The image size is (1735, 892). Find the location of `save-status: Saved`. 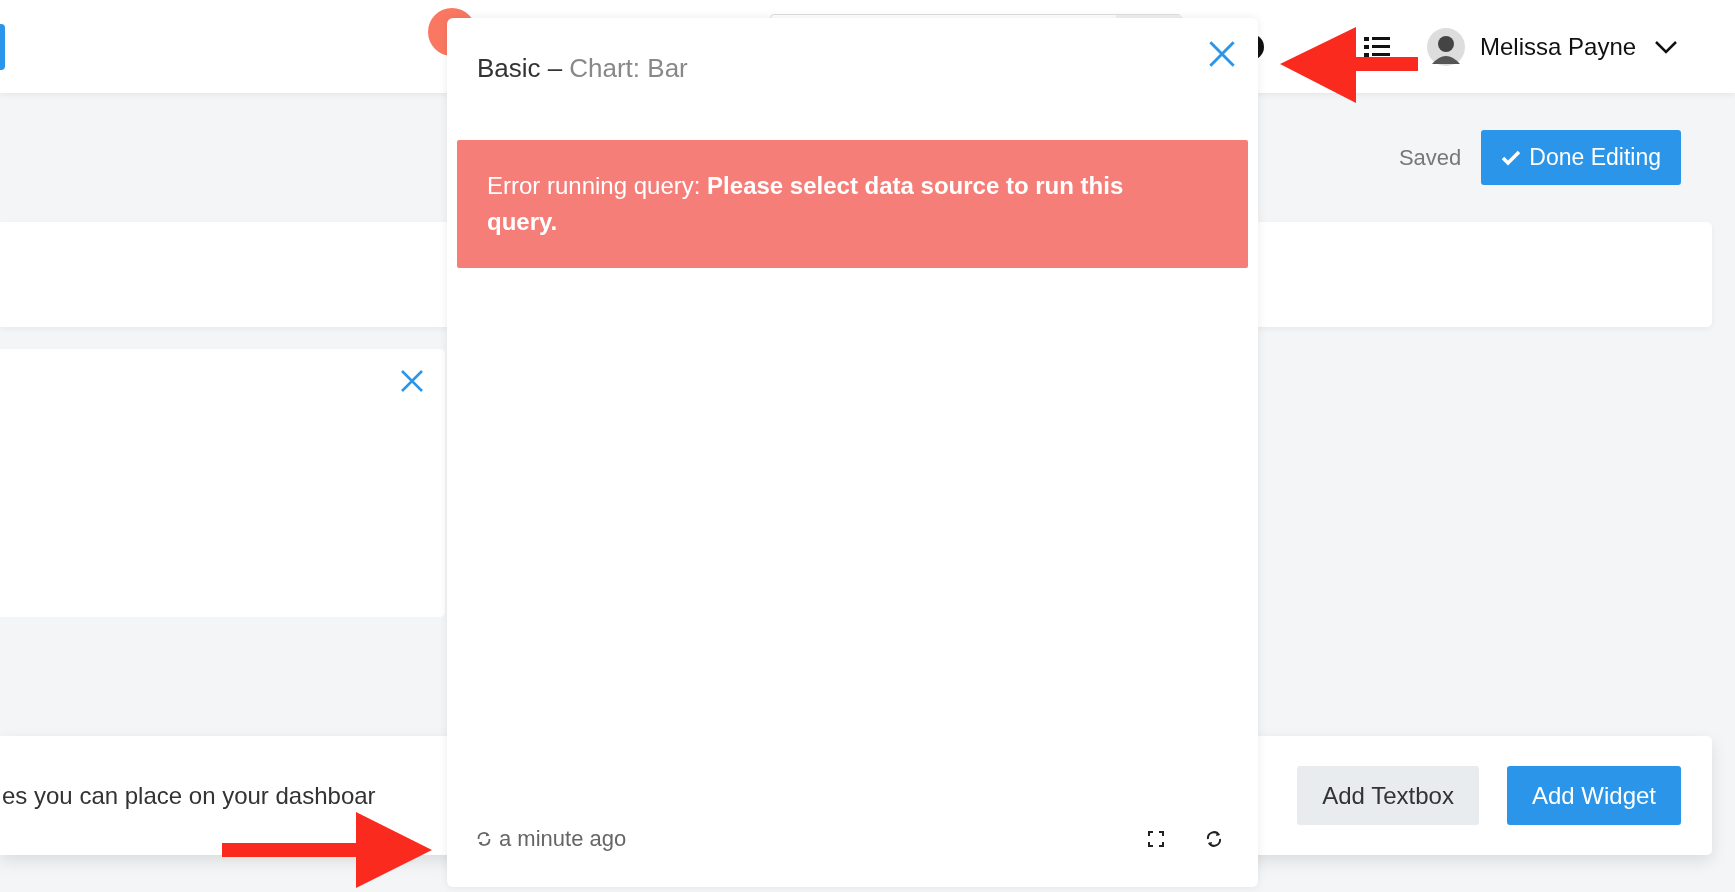

save-status: Saved is located at coordinates (1430, 157).